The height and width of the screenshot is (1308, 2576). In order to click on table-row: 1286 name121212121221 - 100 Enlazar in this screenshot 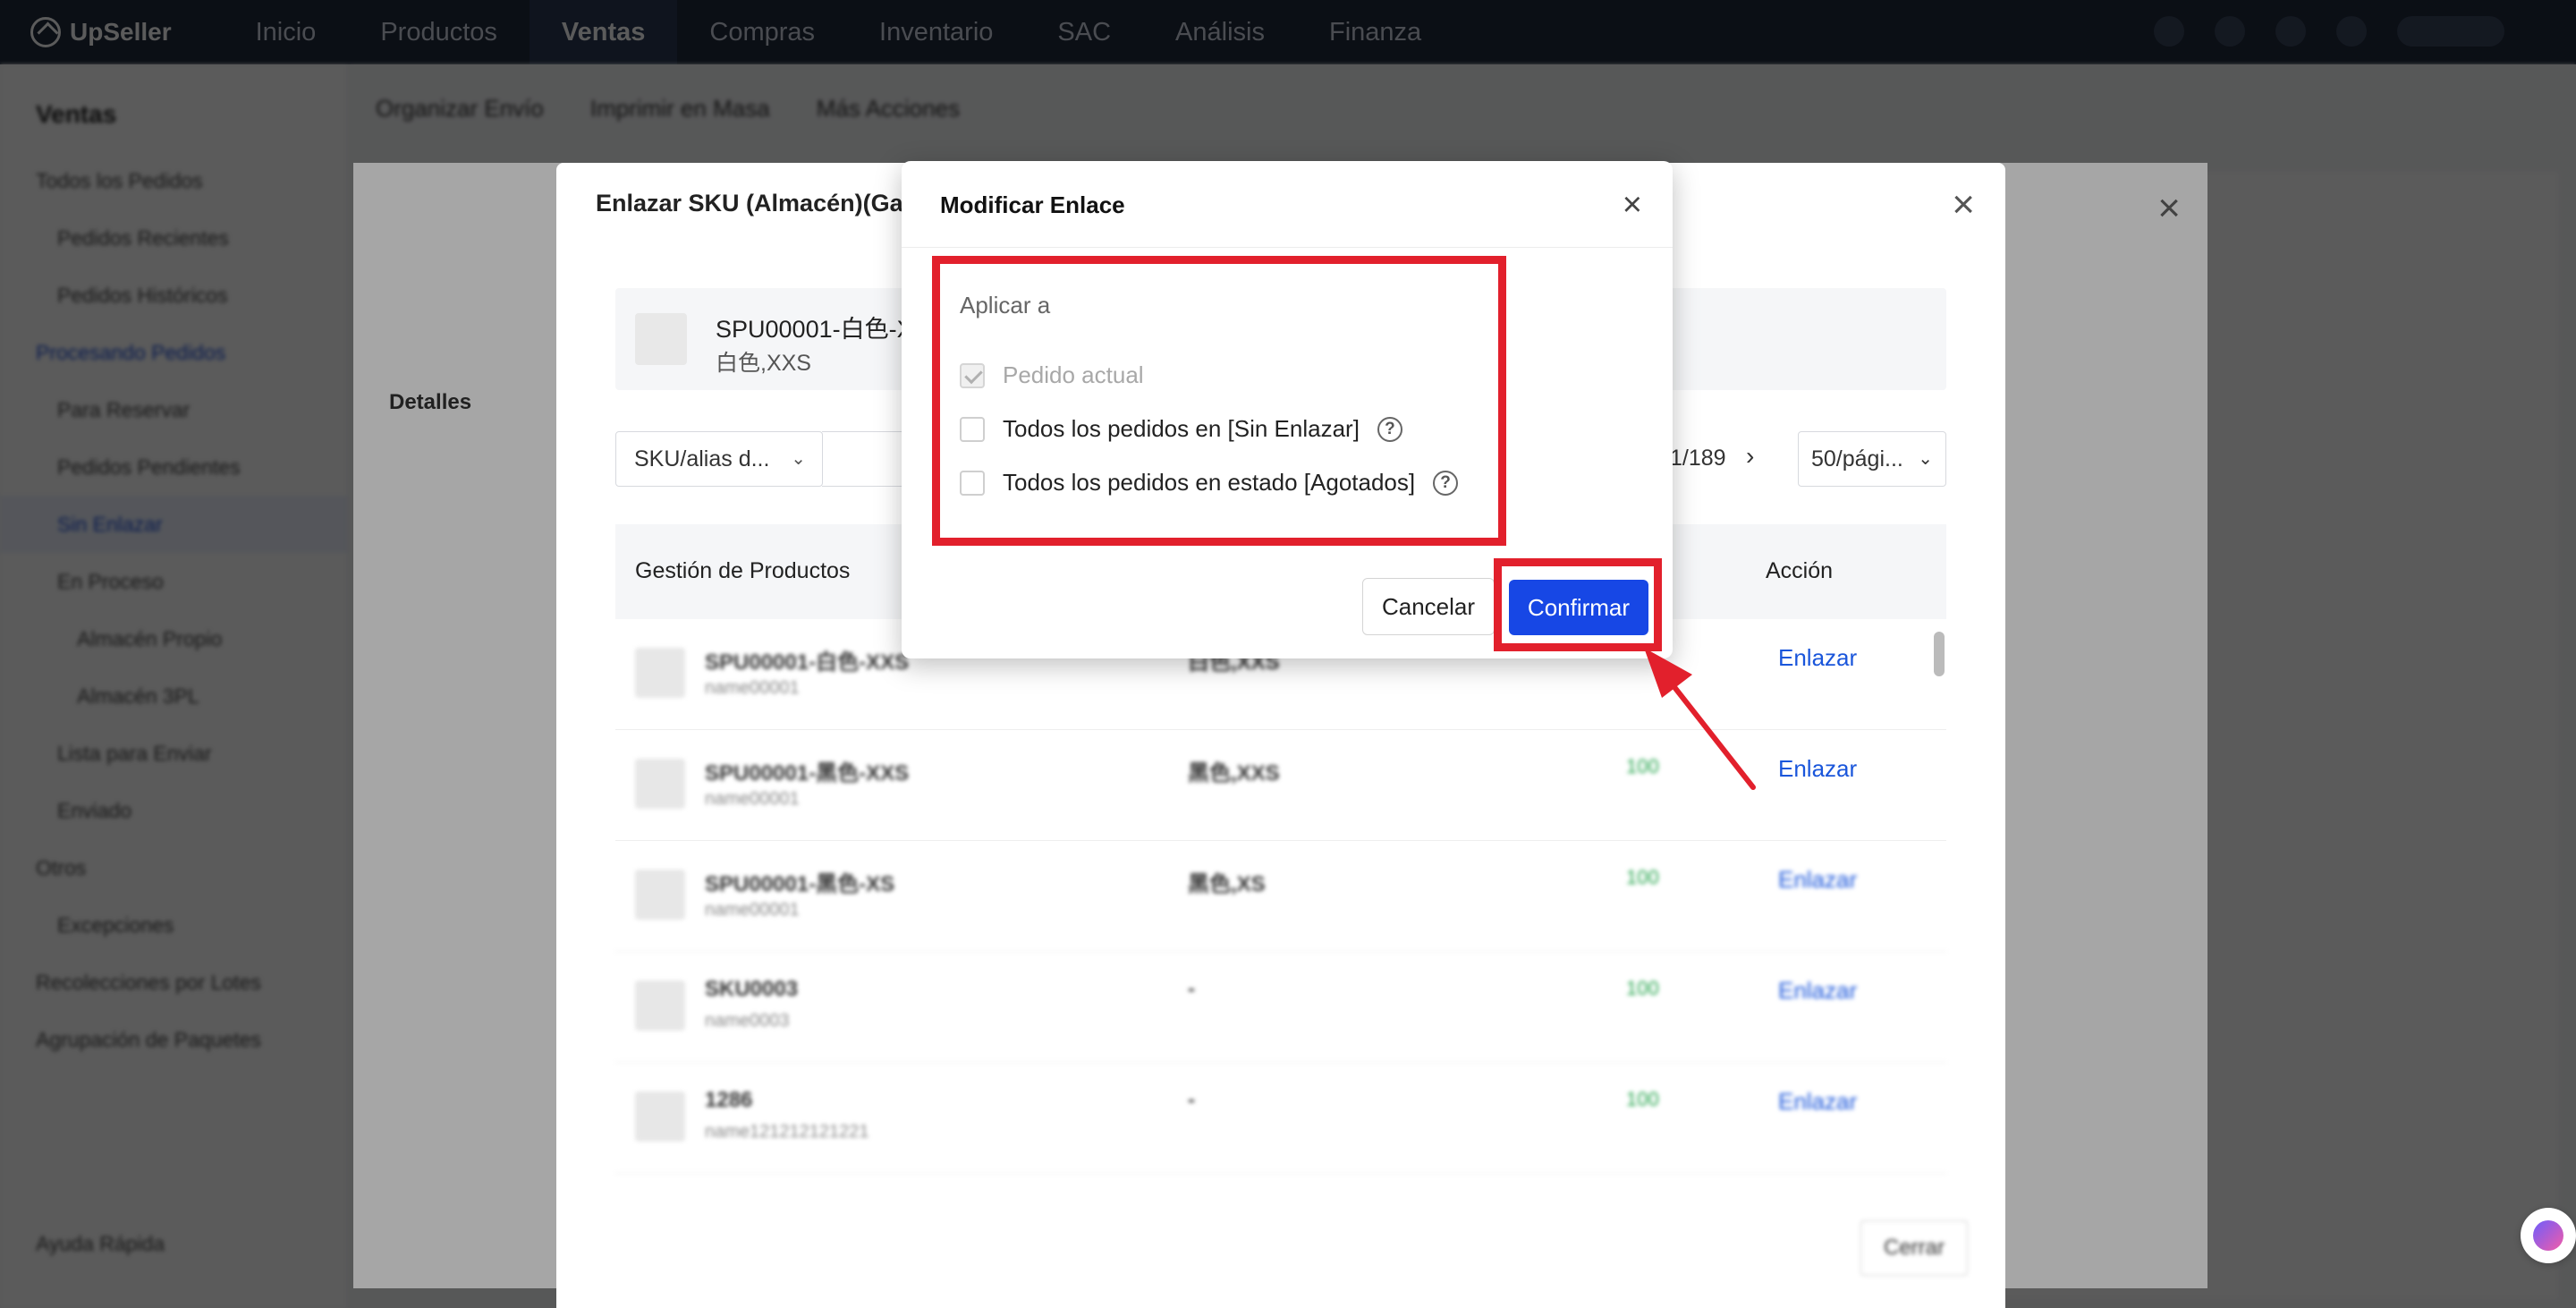, I will do `click(1280, 1118)`.